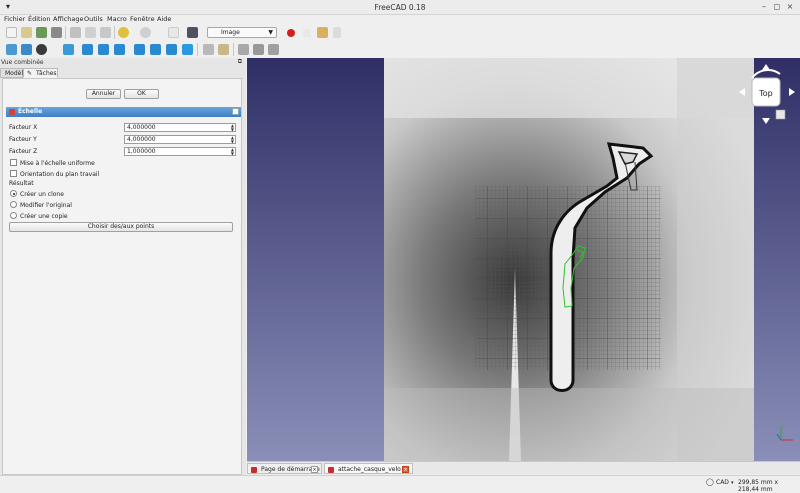  I want to click on window-title: FreeCAD 0.18, so click(400, 7).